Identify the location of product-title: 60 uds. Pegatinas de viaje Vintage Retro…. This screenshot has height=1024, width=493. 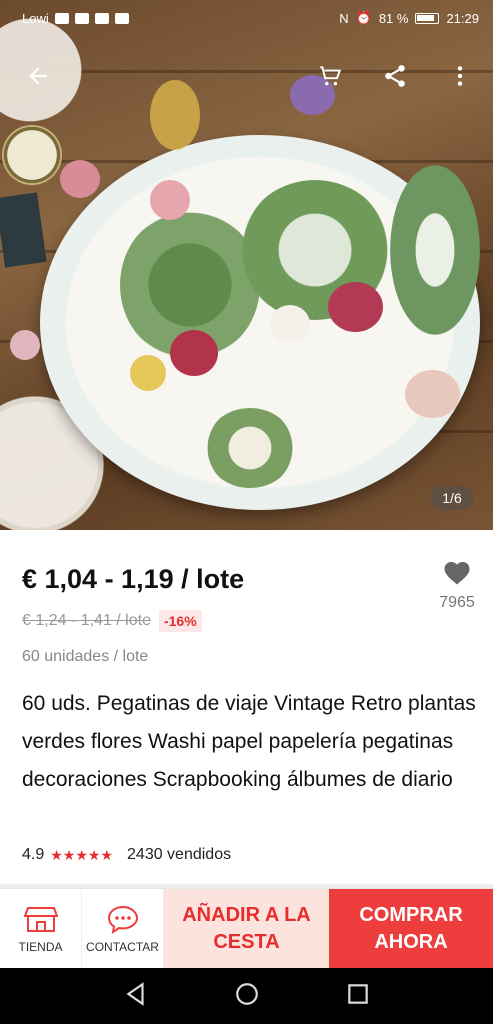
(249, 741).